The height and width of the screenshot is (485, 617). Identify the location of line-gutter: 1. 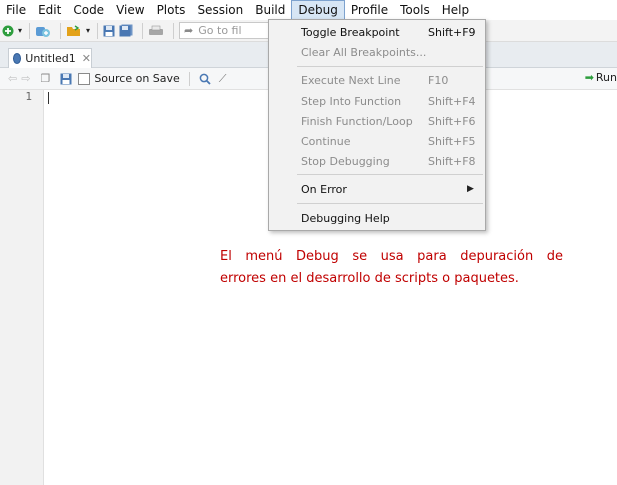
(22, 287).